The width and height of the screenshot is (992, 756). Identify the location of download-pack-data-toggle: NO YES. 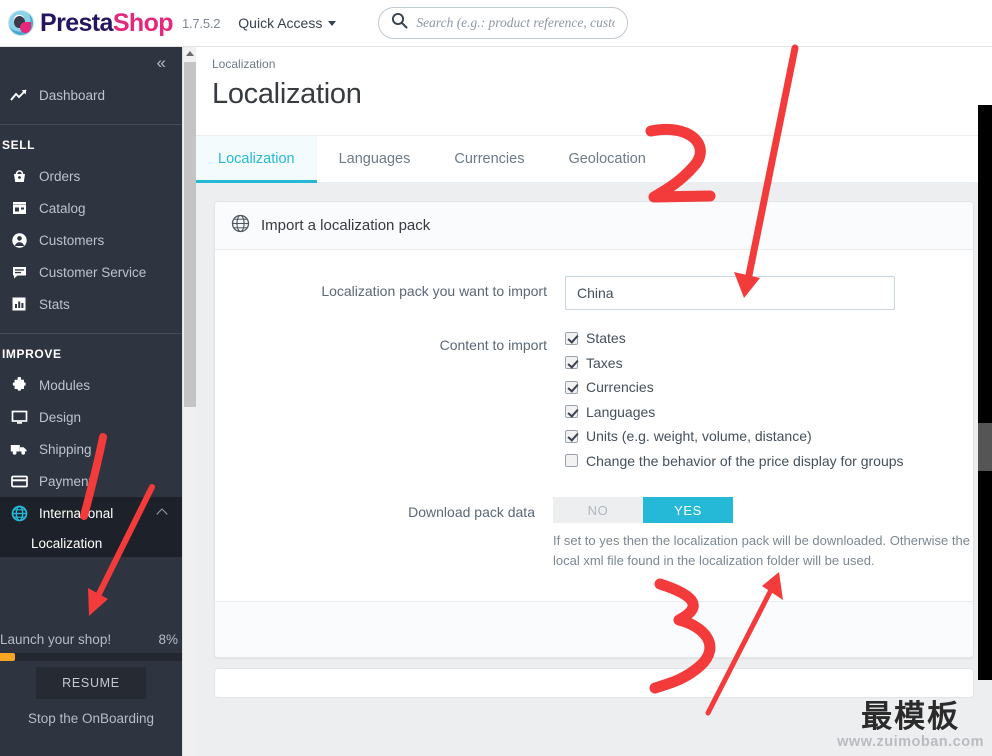
(643, 510).